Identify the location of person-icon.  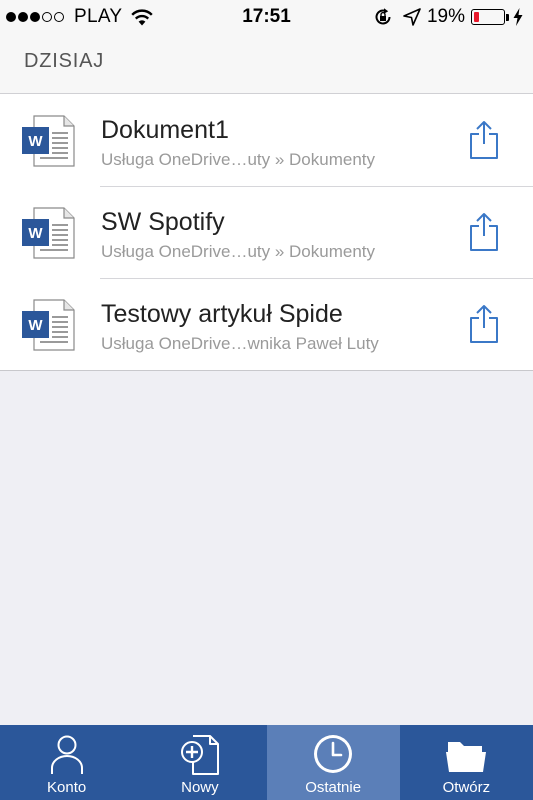
(66, 754).